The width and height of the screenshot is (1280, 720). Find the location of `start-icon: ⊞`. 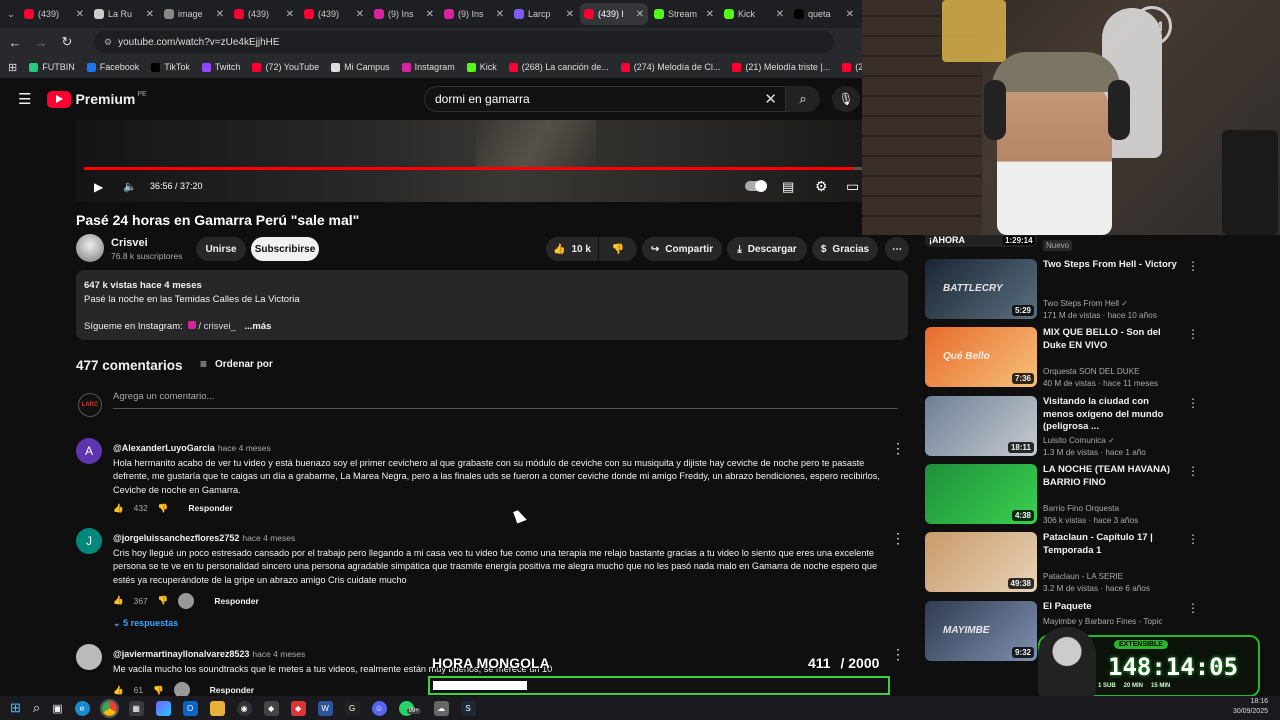

start-icon: ⊞ is located at coordinates (15, 708).